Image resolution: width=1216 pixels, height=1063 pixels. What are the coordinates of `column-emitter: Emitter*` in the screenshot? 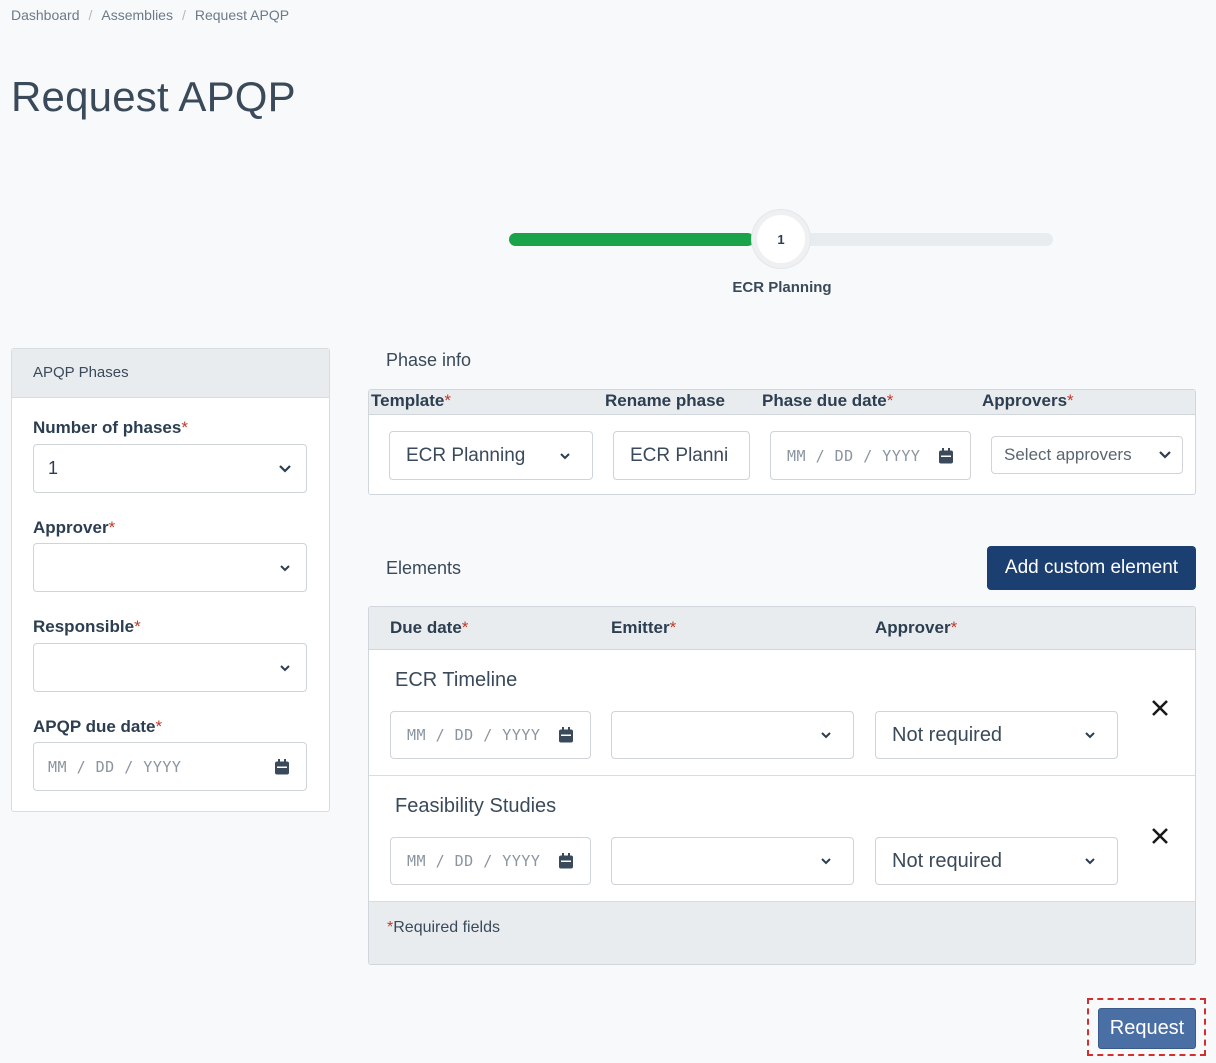 It's located at (644, 627).